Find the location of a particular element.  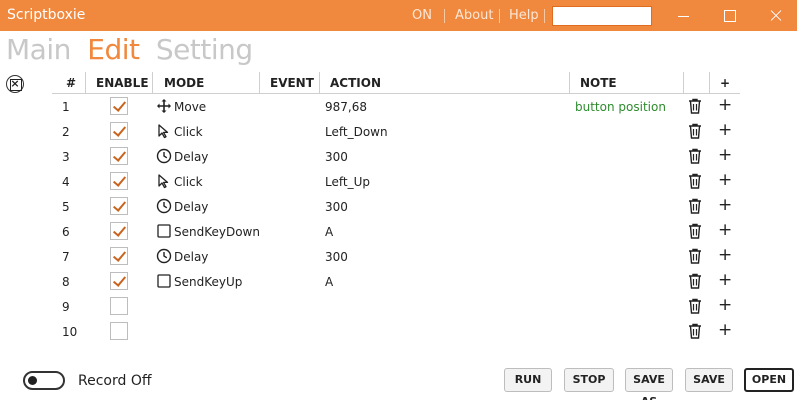

clear-all-icon: × is located at coordinates (15, 84).